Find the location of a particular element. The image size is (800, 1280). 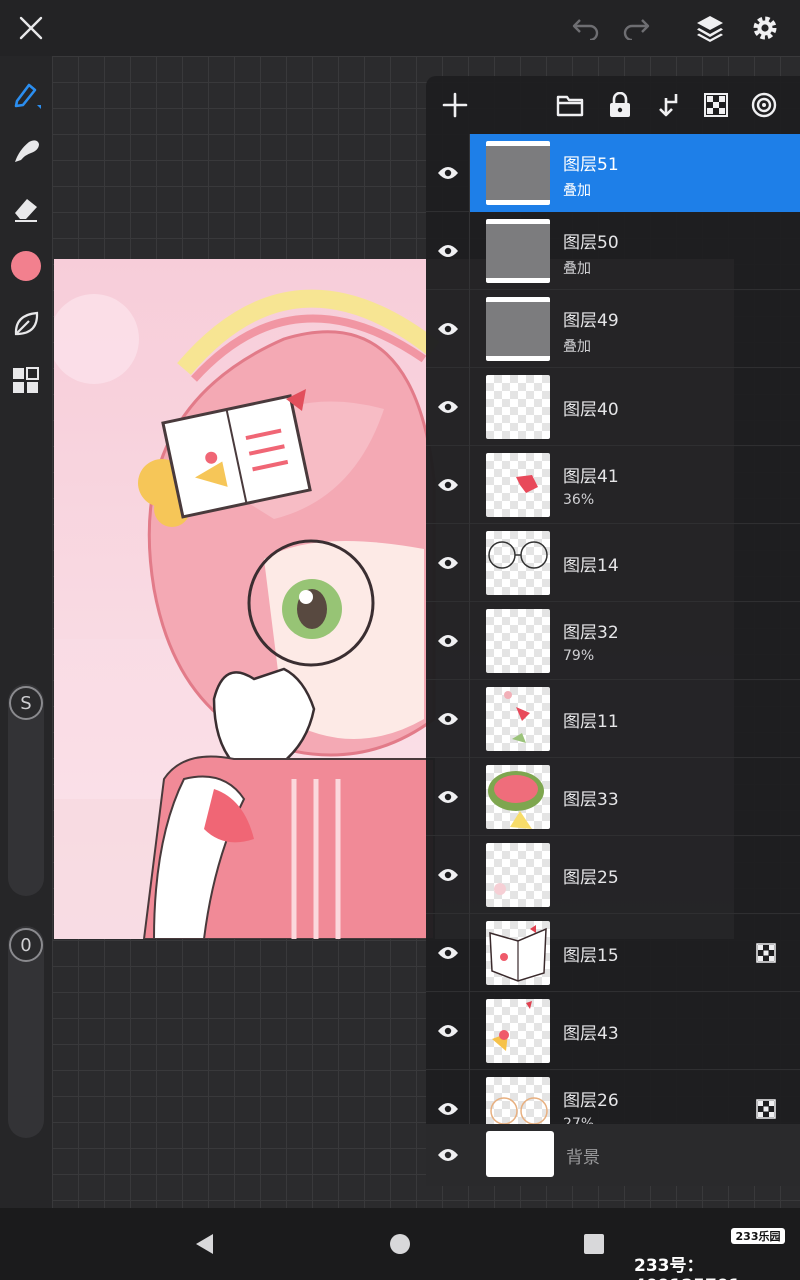

layer-opacity: 79% is located at coordinates (579, 656).